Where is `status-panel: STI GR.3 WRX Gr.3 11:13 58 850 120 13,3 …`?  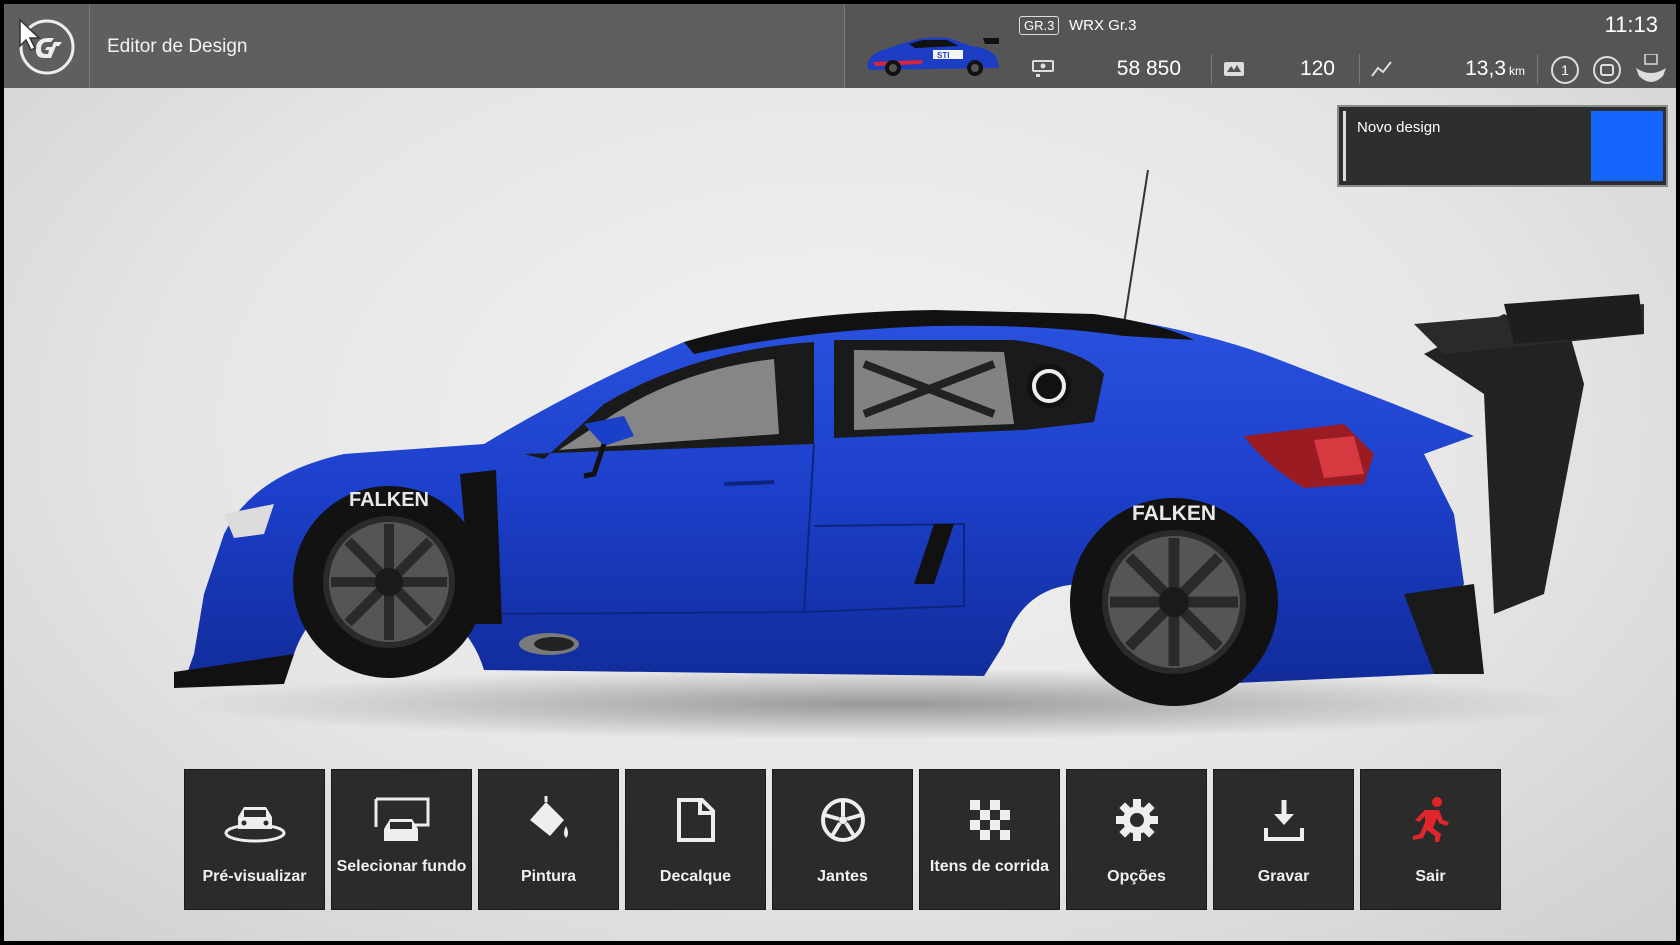
status-panel: STI GR.3 WRX Gr.3 11:13 58 850 120 13,3 … is located at coordinates (1260, 46).